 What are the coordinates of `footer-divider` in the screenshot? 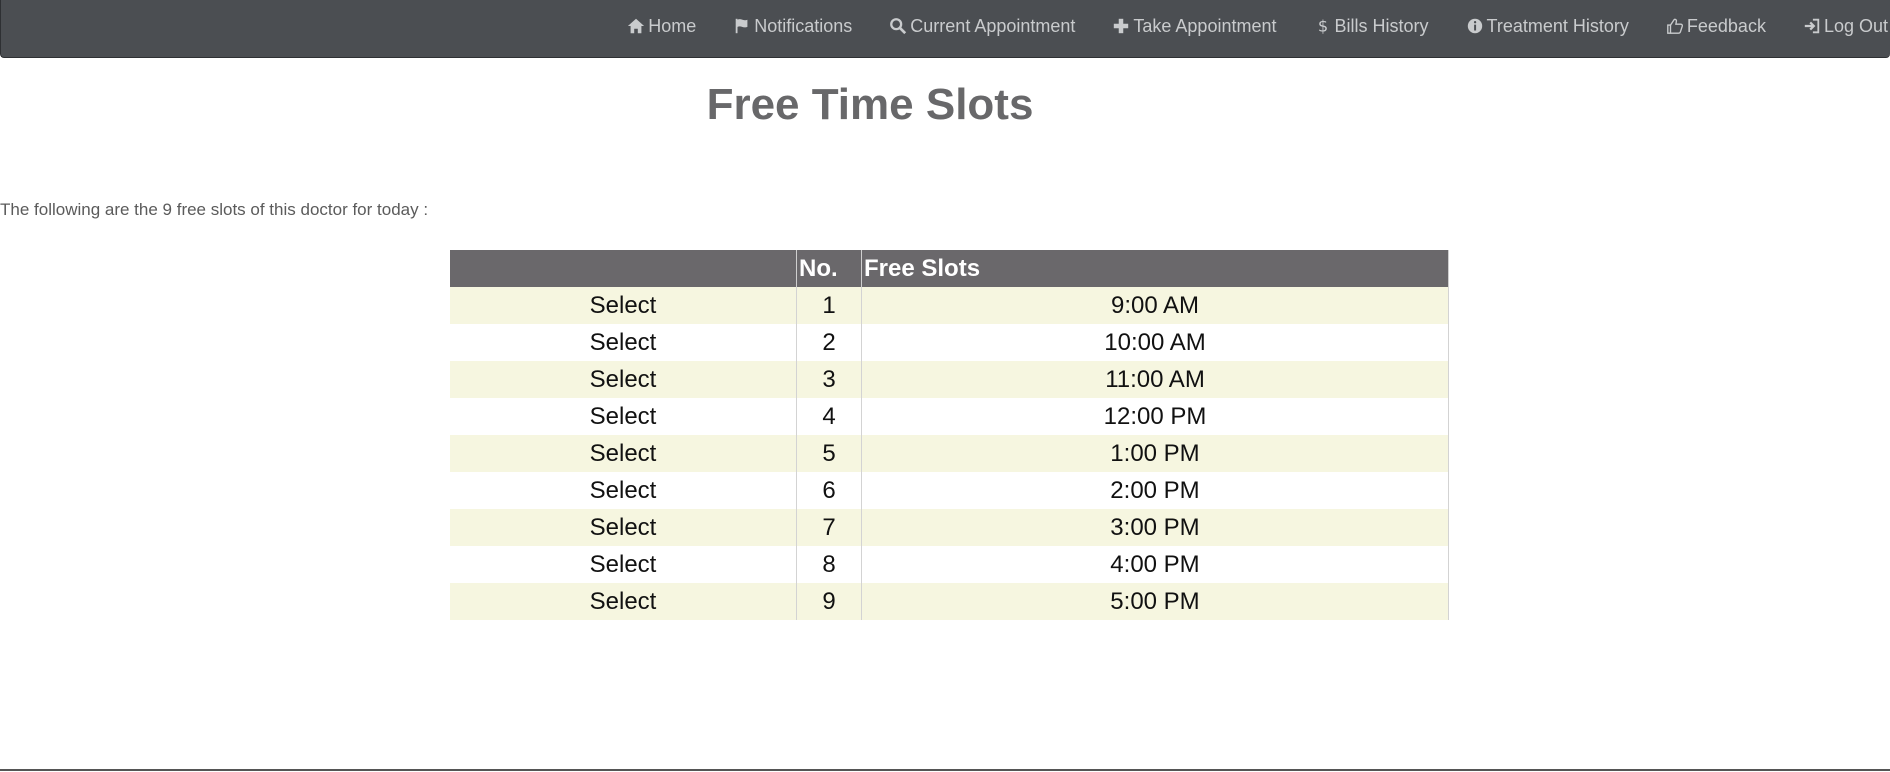 It's located at (945, 770).